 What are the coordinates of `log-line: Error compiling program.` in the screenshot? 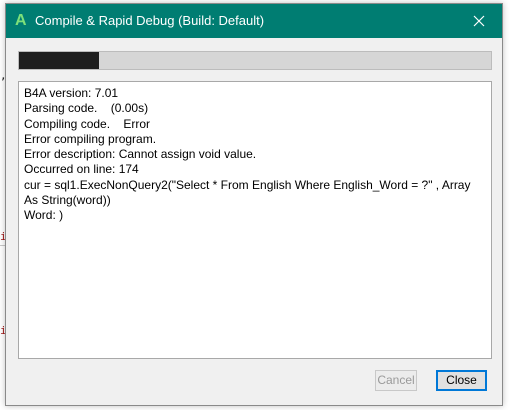 It's located at (90, 138).